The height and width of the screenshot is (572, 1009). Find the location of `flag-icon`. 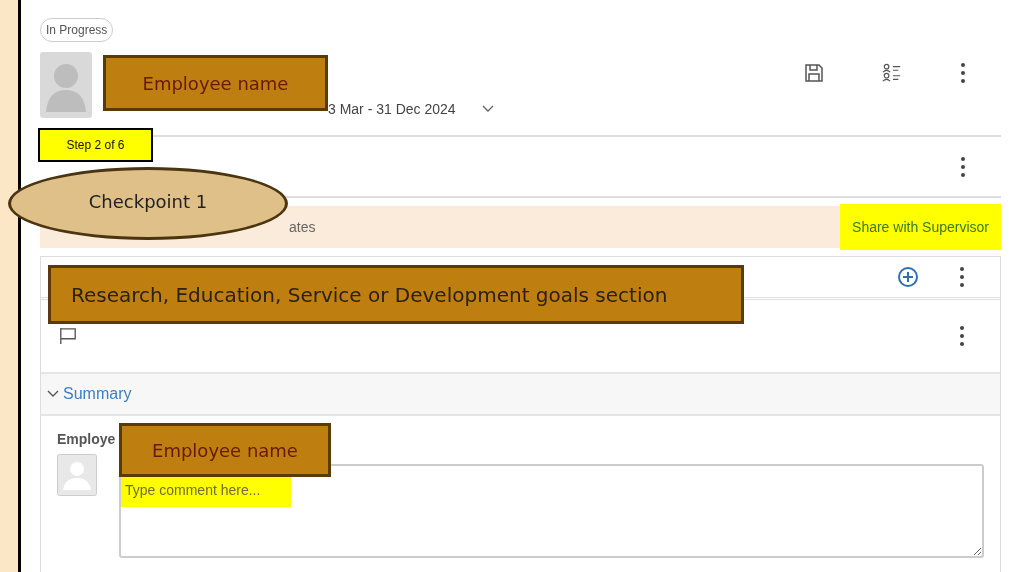

flag-icon is located at coordinates (68, 336).